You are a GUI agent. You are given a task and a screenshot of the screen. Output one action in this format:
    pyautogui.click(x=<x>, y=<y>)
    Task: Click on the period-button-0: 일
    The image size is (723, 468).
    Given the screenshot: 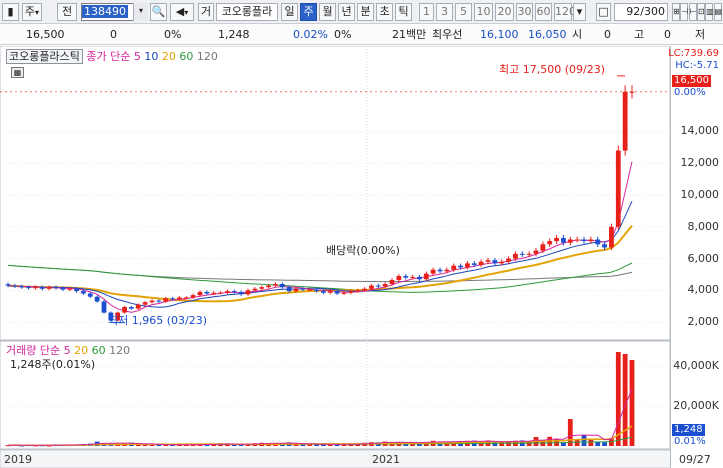 What is the action you would take?
    pyautogui.click(x=289, y=12)
    